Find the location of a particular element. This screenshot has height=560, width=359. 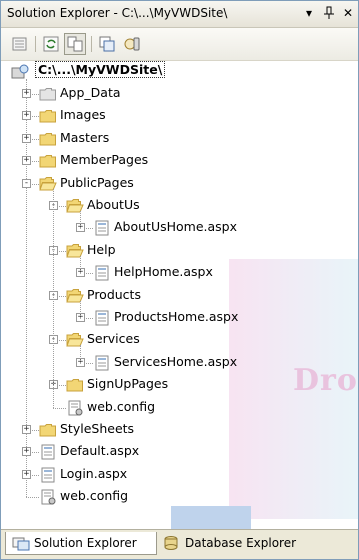

tree-item-folder: + MemberPages is located at coordinates (179, 161).